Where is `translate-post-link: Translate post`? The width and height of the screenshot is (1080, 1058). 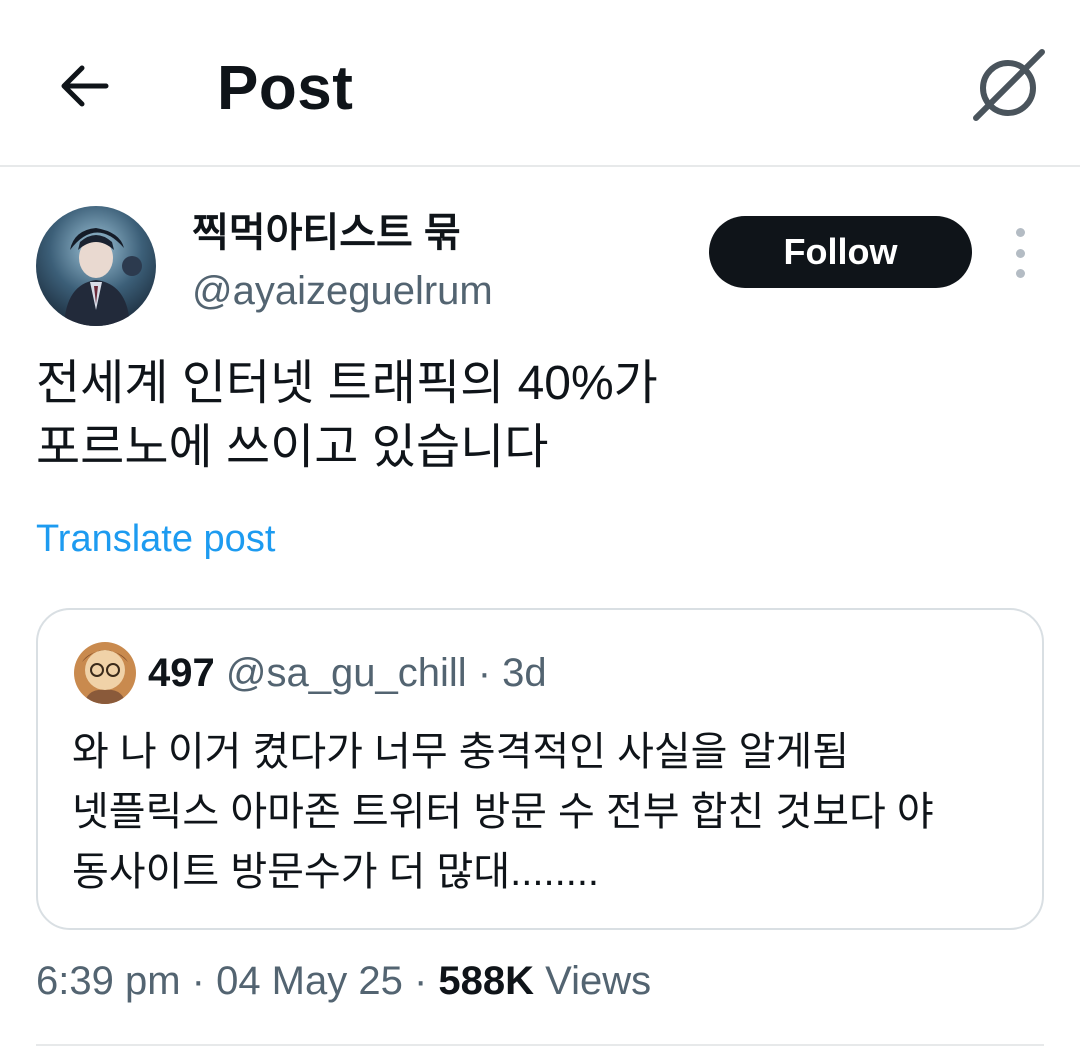 translate-post-link: Translate post is located at coordinates (155, 539).